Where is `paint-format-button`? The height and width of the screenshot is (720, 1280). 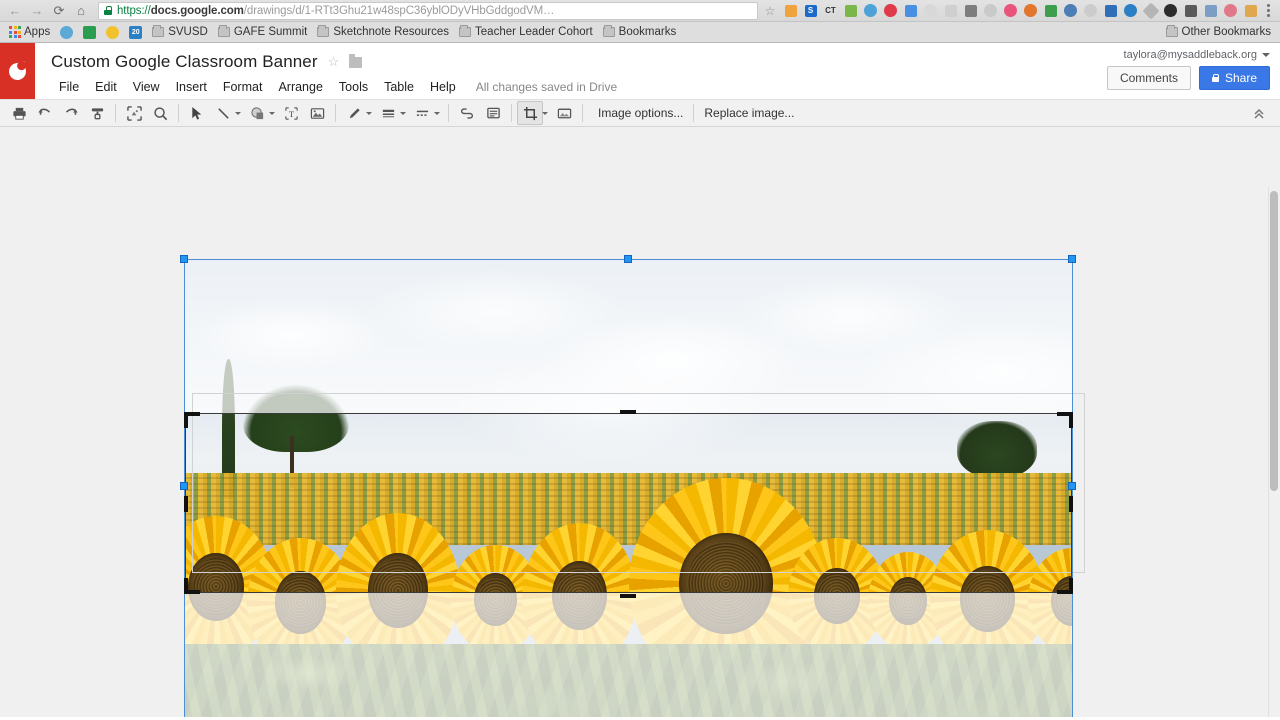 paint-format-button is located at coordinates (97, 113).